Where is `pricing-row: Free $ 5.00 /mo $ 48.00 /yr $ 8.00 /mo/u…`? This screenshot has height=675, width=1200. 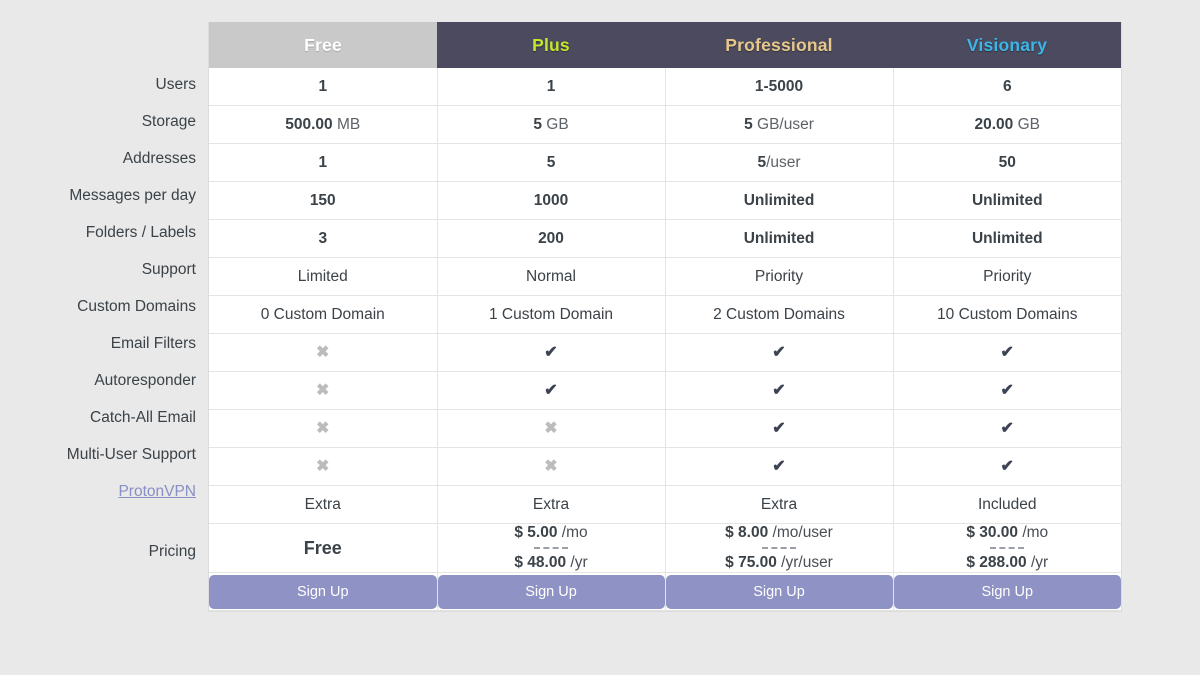 pricing-row: Free $ 5.00 /mo $ 48.00 /yr $ 8.00 /mo/u… is located at coordinates (665, 548).